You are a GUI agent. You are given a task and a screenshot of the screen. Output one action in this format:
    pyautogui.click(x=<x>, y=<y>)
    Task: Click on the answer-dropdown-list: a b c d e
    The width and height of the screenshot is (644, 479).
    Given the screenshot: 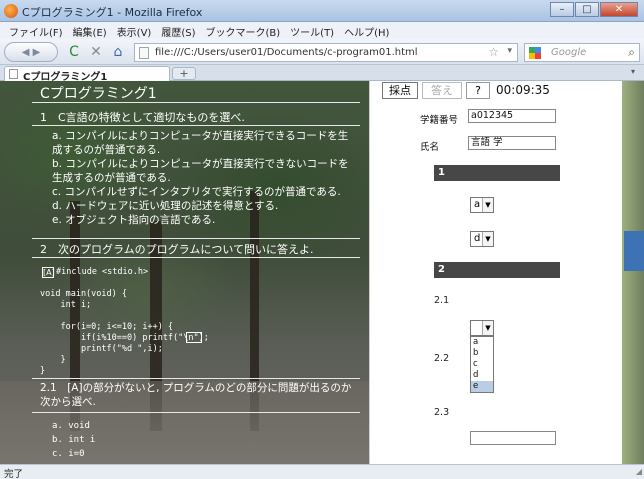 What is the action you would take?
    pyautogui.click(x=482, y=364)
    